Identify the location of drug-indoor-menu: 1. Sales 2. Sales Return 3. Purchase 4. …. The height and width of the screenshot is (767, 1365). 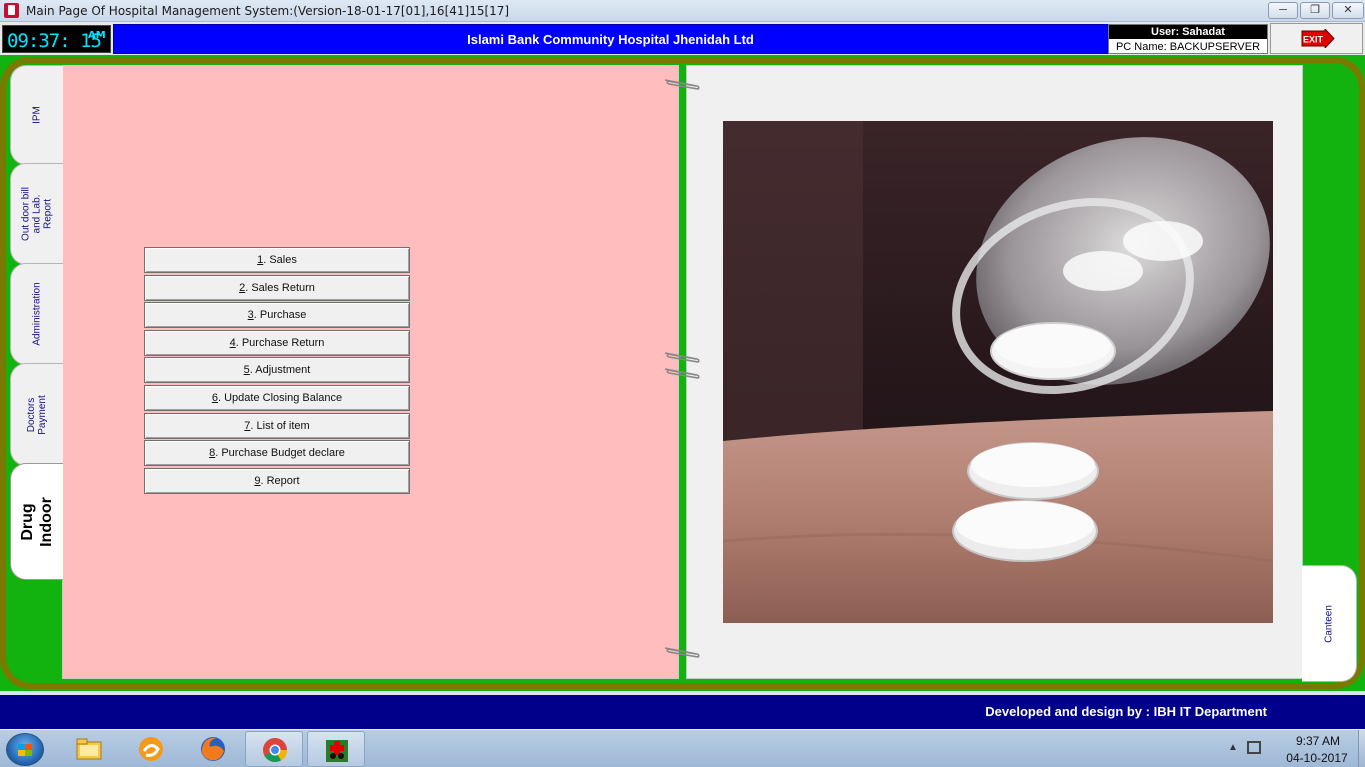
(277, 371).